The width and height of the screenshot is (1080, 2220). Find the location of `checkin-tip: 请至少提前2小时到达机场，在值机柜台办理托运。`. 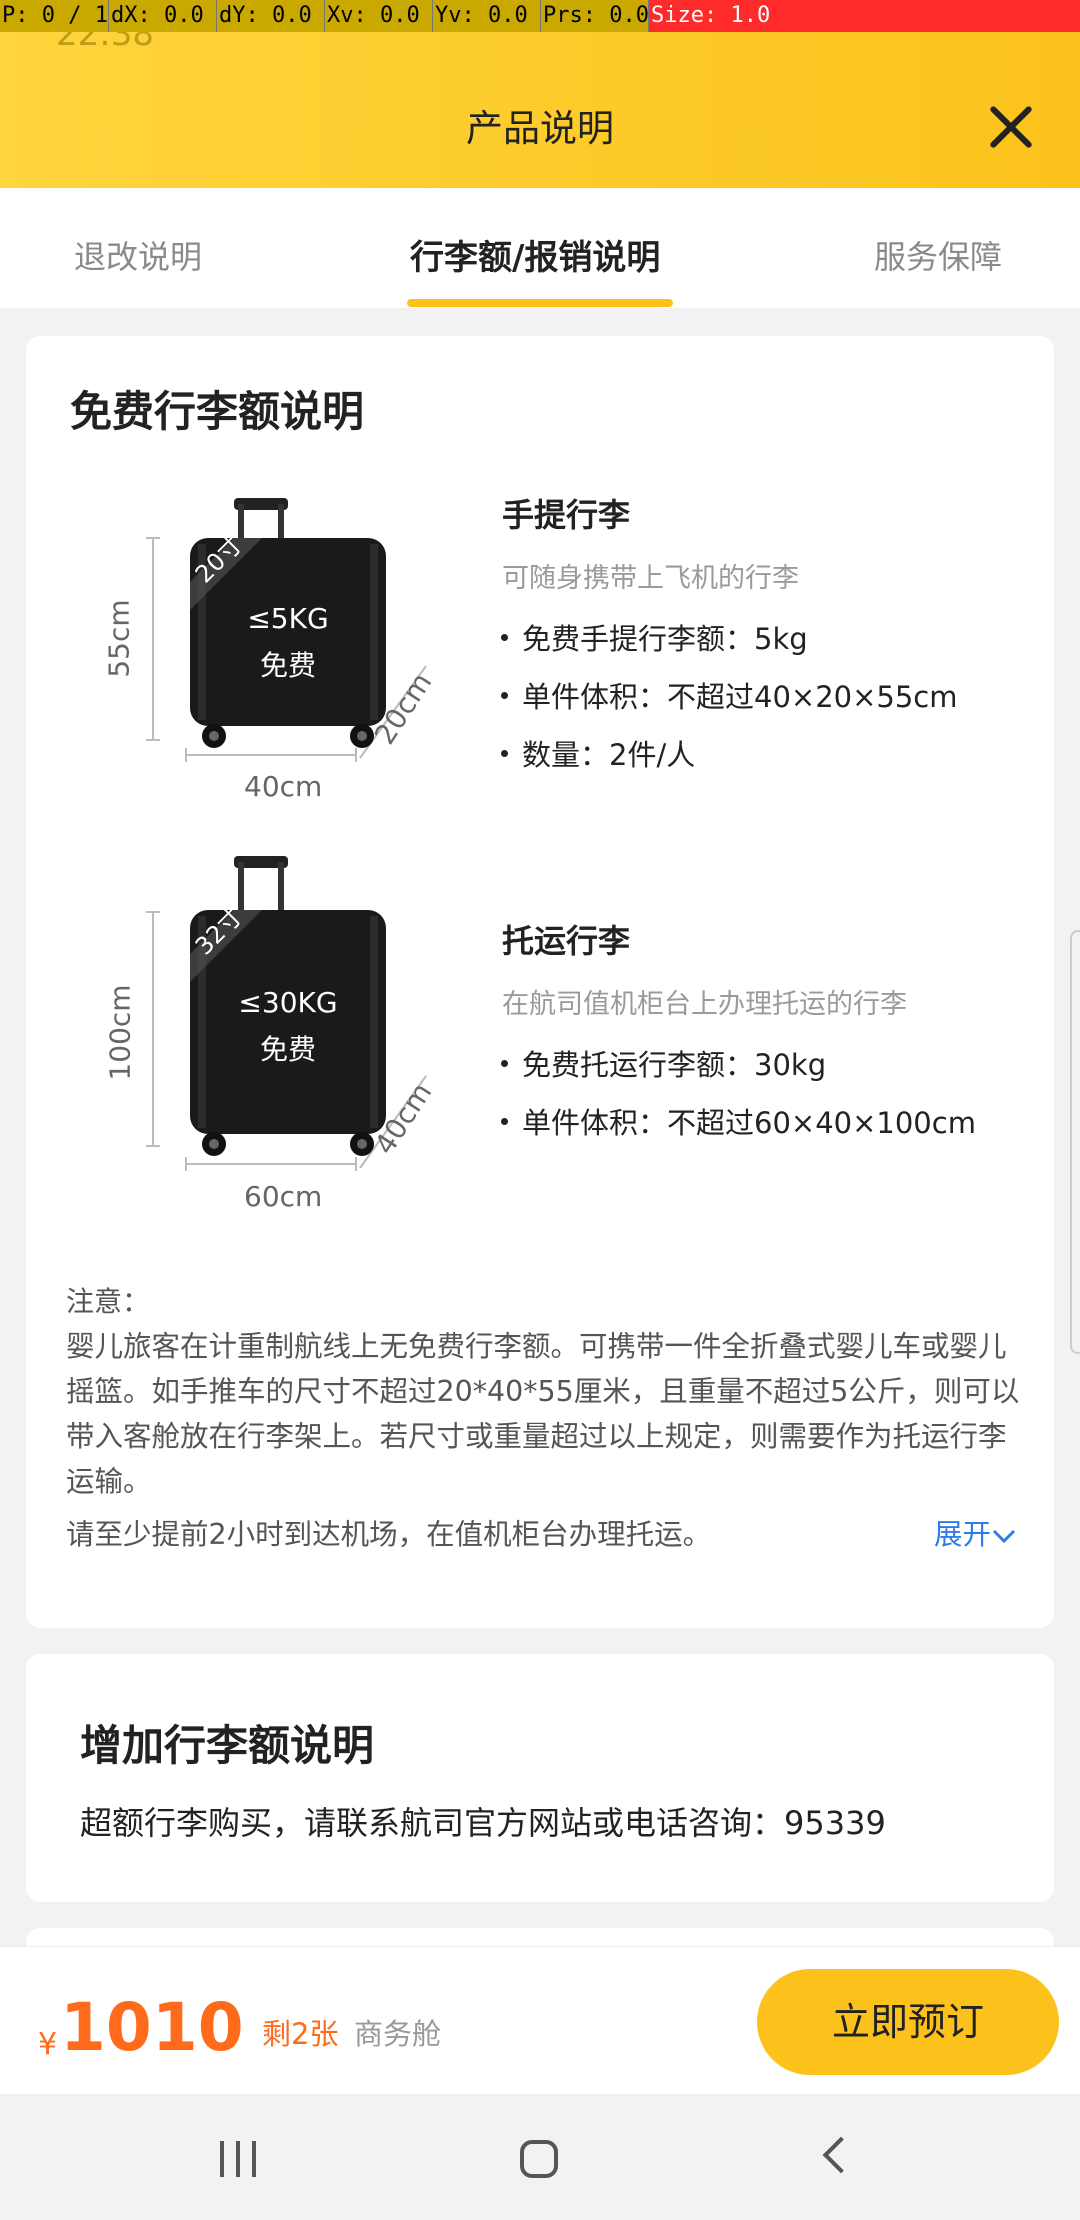

checkin-tip: 请至少提前2小时到达机场，在值机柜台办理托运。 is located at coordinates (389, 1534).